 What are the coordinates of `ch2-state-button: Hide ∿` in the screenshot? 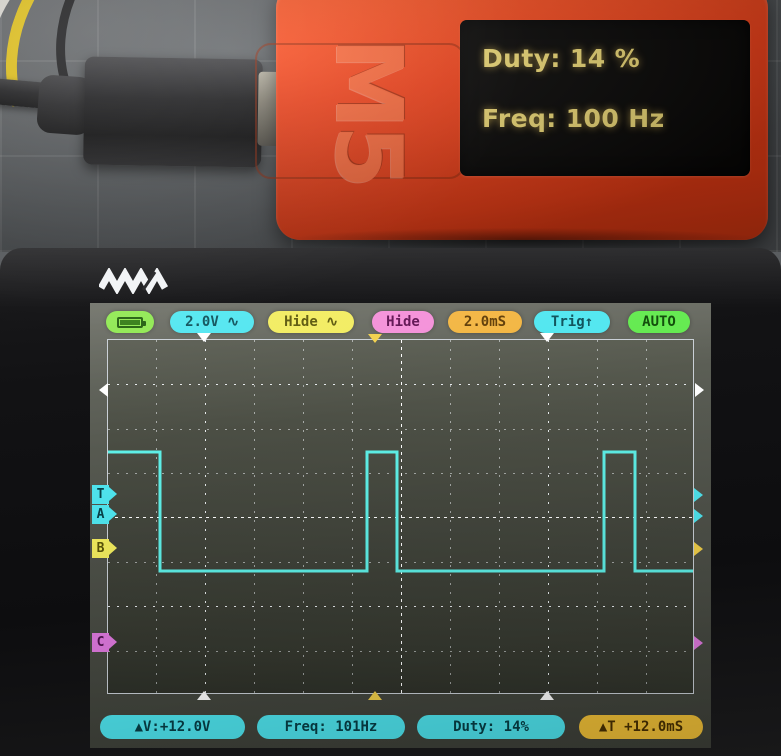 It's located at (311, 322).